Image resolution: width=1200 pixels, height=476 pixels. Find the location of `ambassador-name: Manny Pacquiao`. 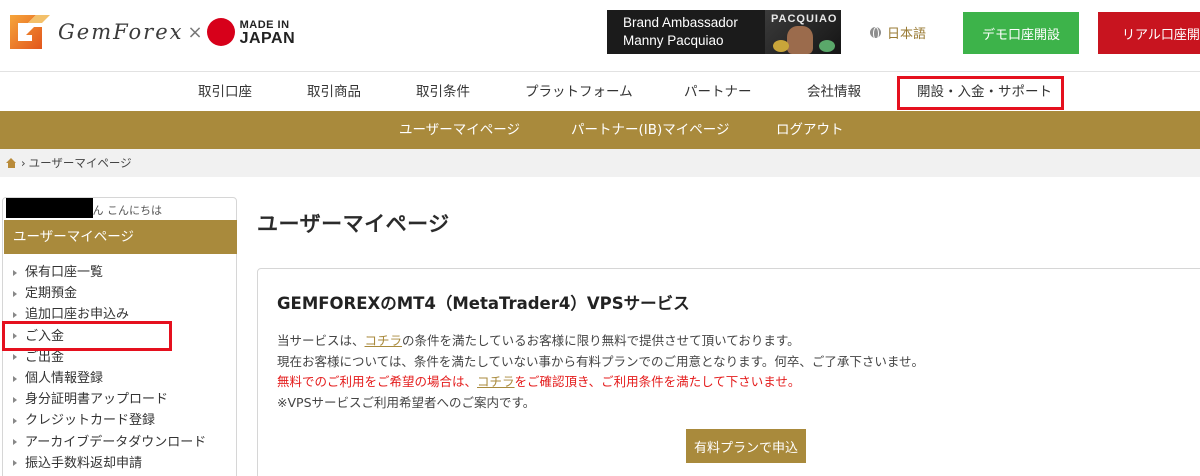

ambassador-name: Manny Pacquiao is located at coordinates (673, 40).